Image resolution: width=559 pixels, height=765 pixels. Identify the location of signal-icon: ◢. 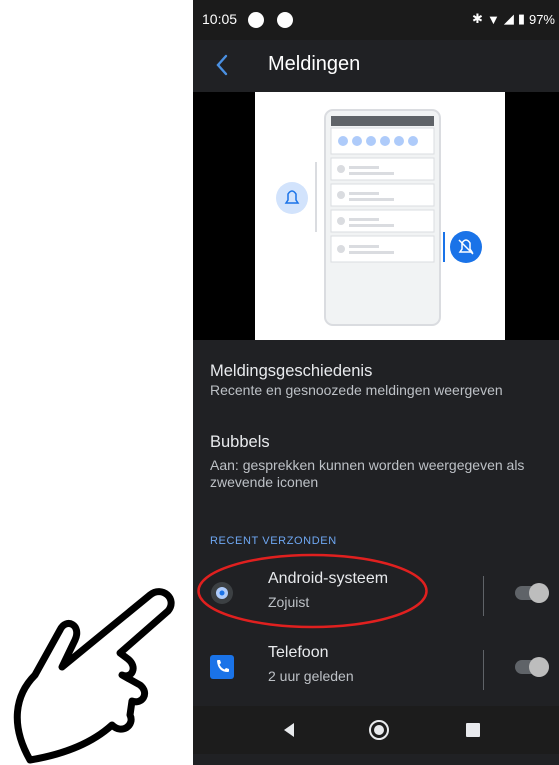
(508, 18).